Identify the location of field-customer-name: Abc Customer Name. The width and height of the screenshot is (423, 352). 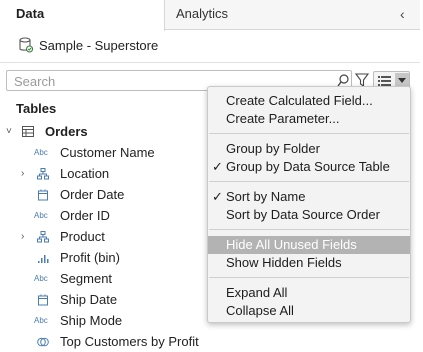
(102, 153).